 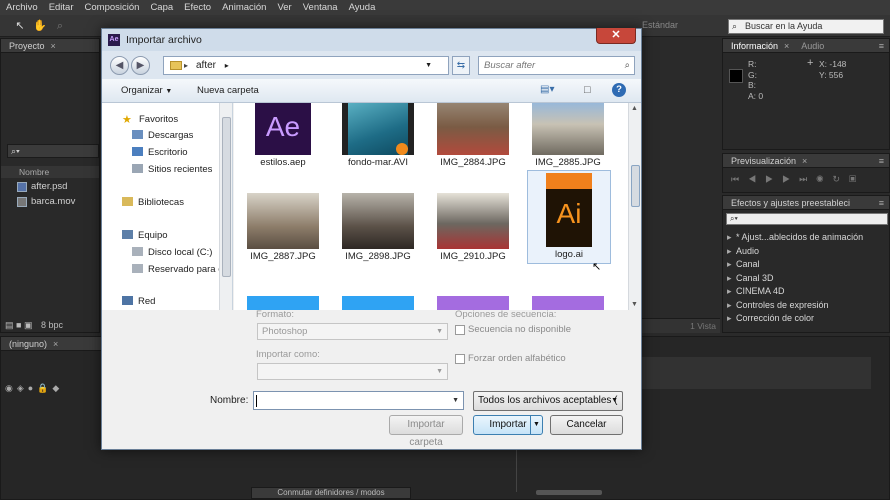 I want to click on view-options-icon: ▤▾, so click(x=547, y=89).